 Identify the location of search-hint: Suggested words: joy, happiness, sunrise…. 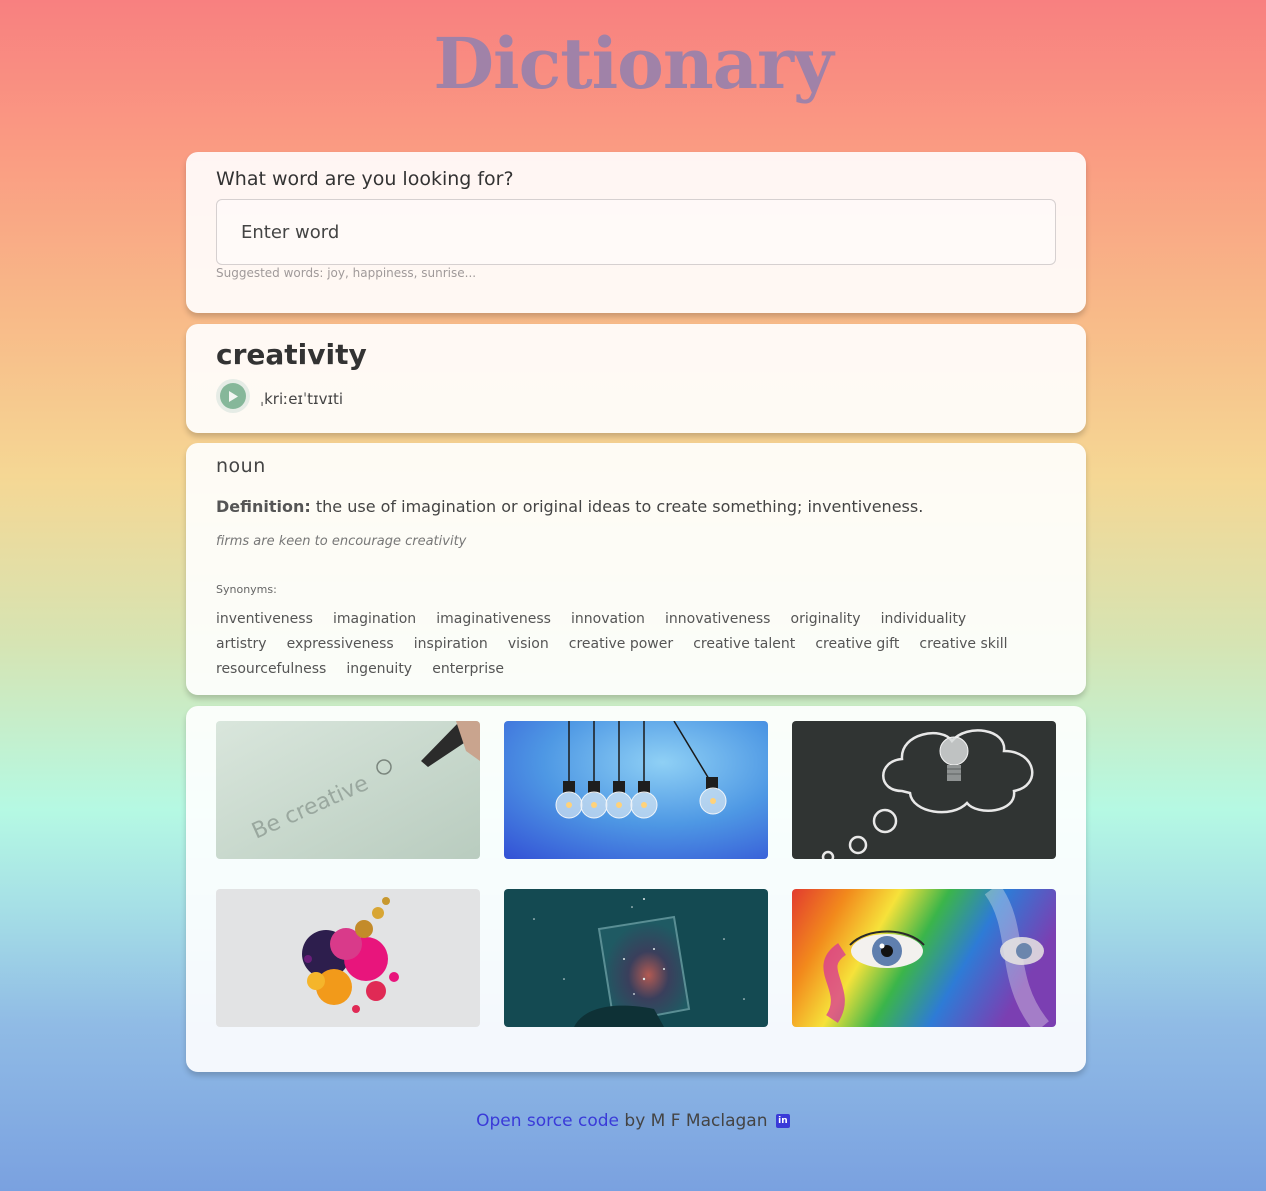
(346, 273).